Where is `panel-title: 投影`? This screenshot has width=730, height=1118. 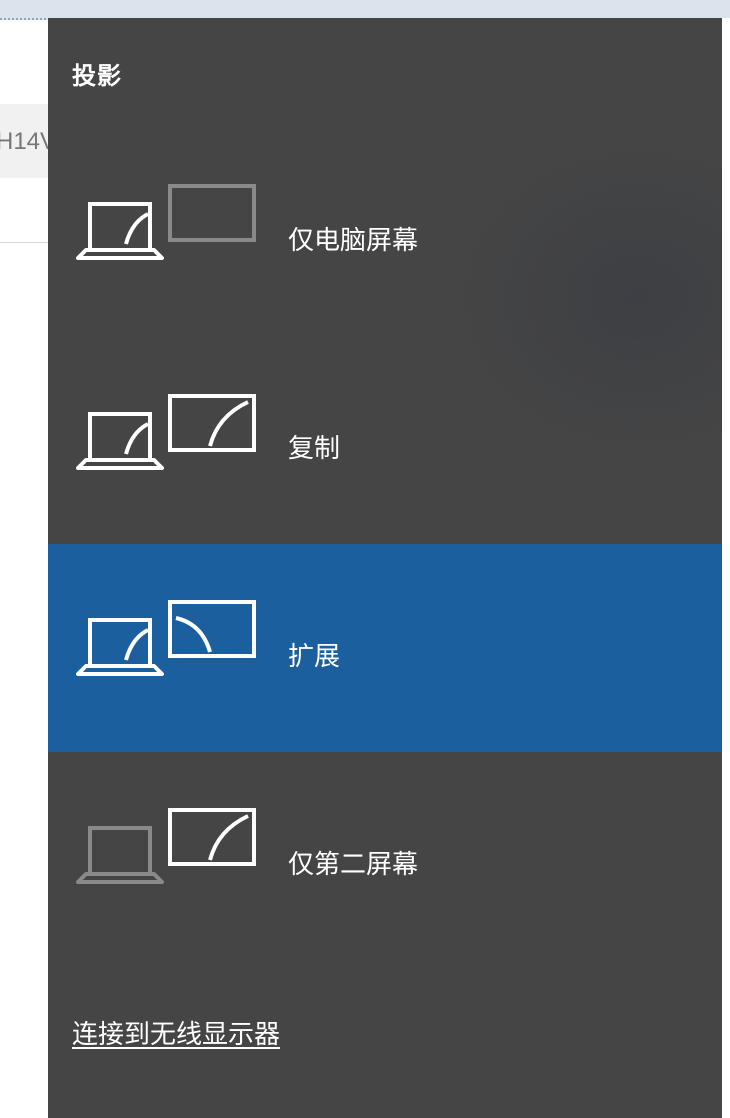
panel-title: 投影 is located at coordinates (97, 76).